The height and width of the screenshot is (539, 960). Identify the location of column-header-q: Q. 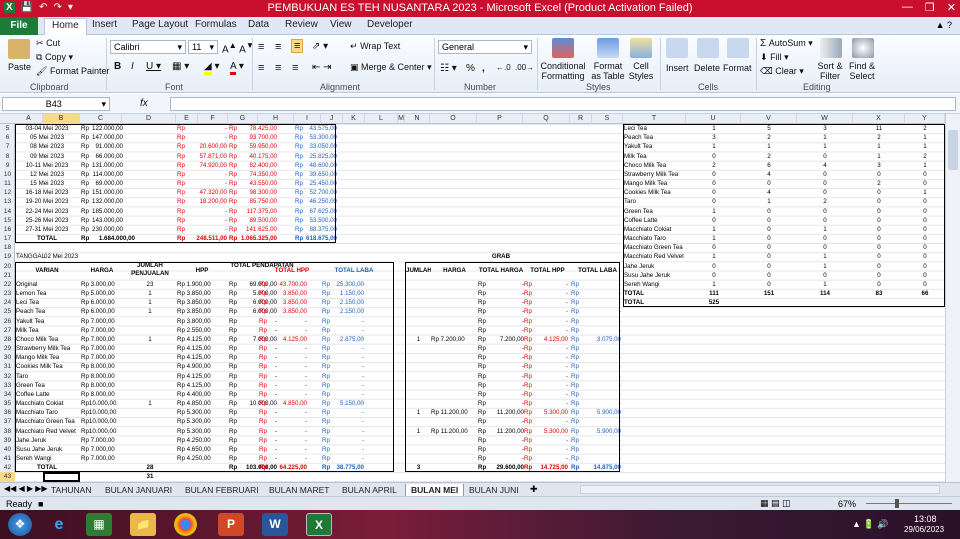
(546, 119).